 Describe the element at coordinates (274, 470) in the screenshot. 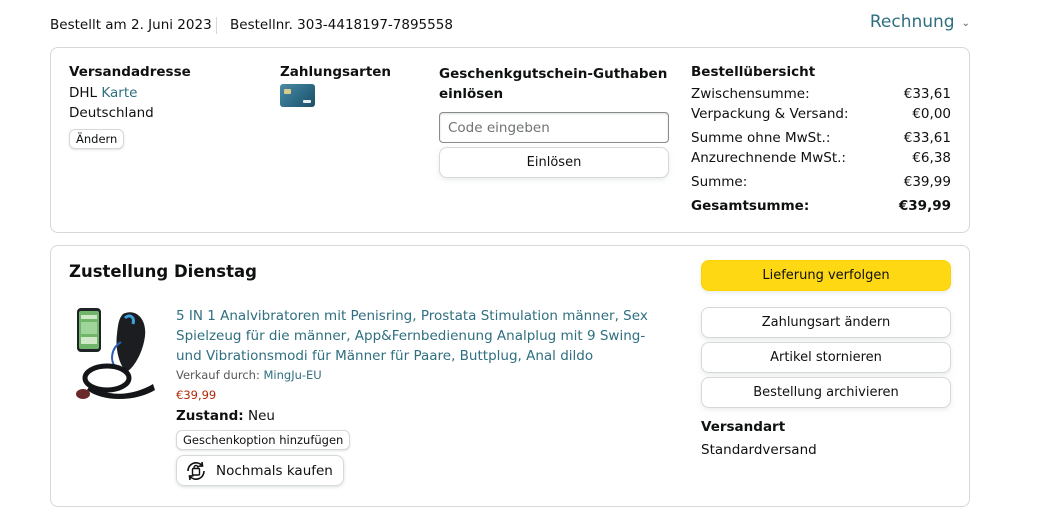

I see `buy-again-label: Nochmals kaufen` at that location.